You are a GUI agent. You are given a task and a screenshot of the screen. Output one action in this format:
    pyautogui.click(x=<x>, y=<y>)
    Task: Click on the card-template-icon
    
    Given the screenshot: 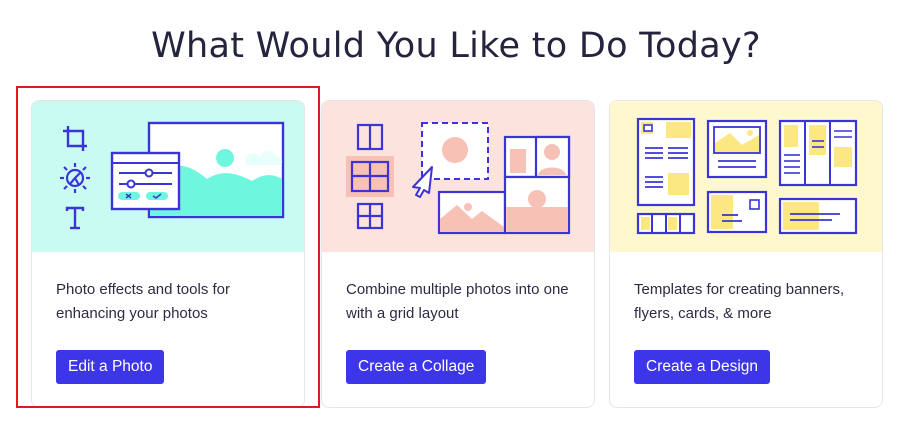 What is the action you would take?
    pyautogui.click(x=737, y=212)
    